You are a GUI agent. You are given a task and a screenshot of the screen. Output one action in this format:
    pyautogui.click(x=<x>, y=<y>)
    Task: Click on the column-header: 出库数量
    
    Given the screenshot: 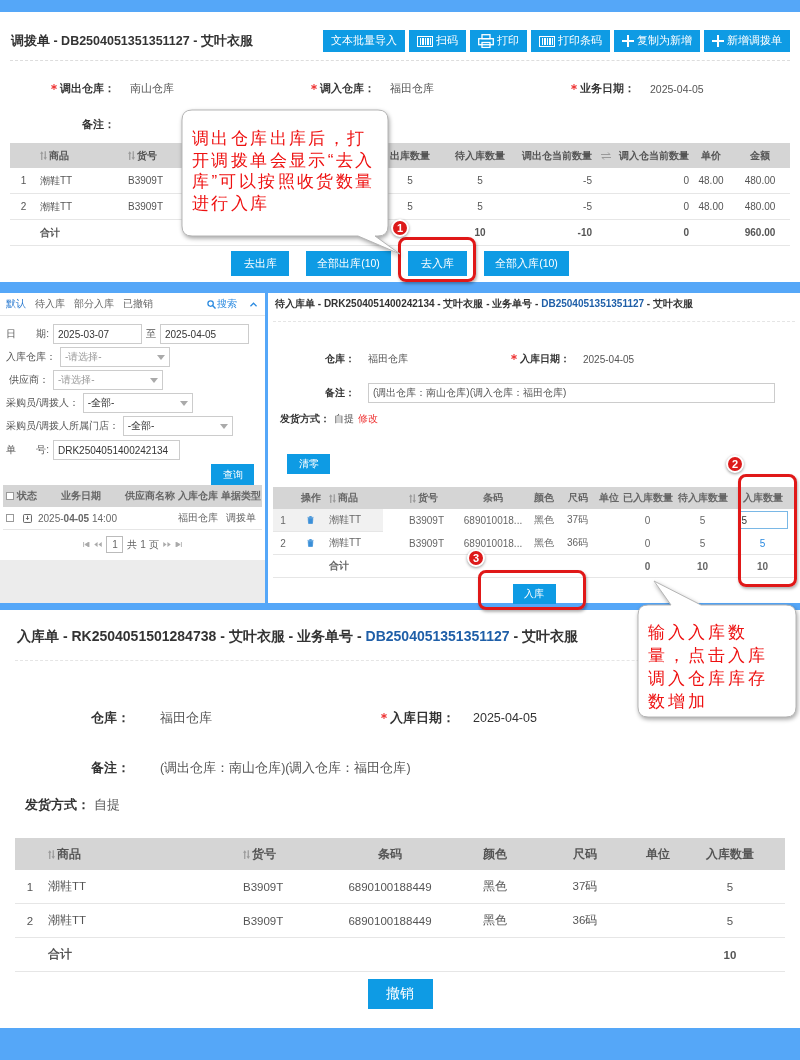 What is the action you would take?
    pyautogui.click(x=410, y=155)
    